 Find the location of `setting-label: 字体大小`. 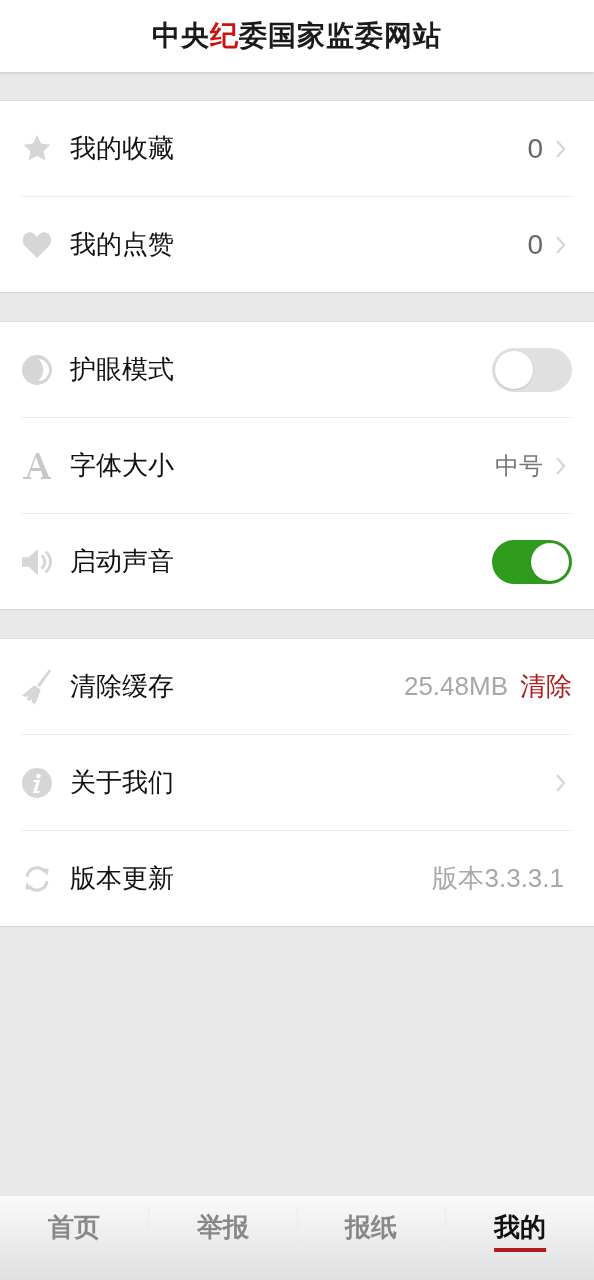

setting-label: 字体大小 is located at coordinates (122, 465).